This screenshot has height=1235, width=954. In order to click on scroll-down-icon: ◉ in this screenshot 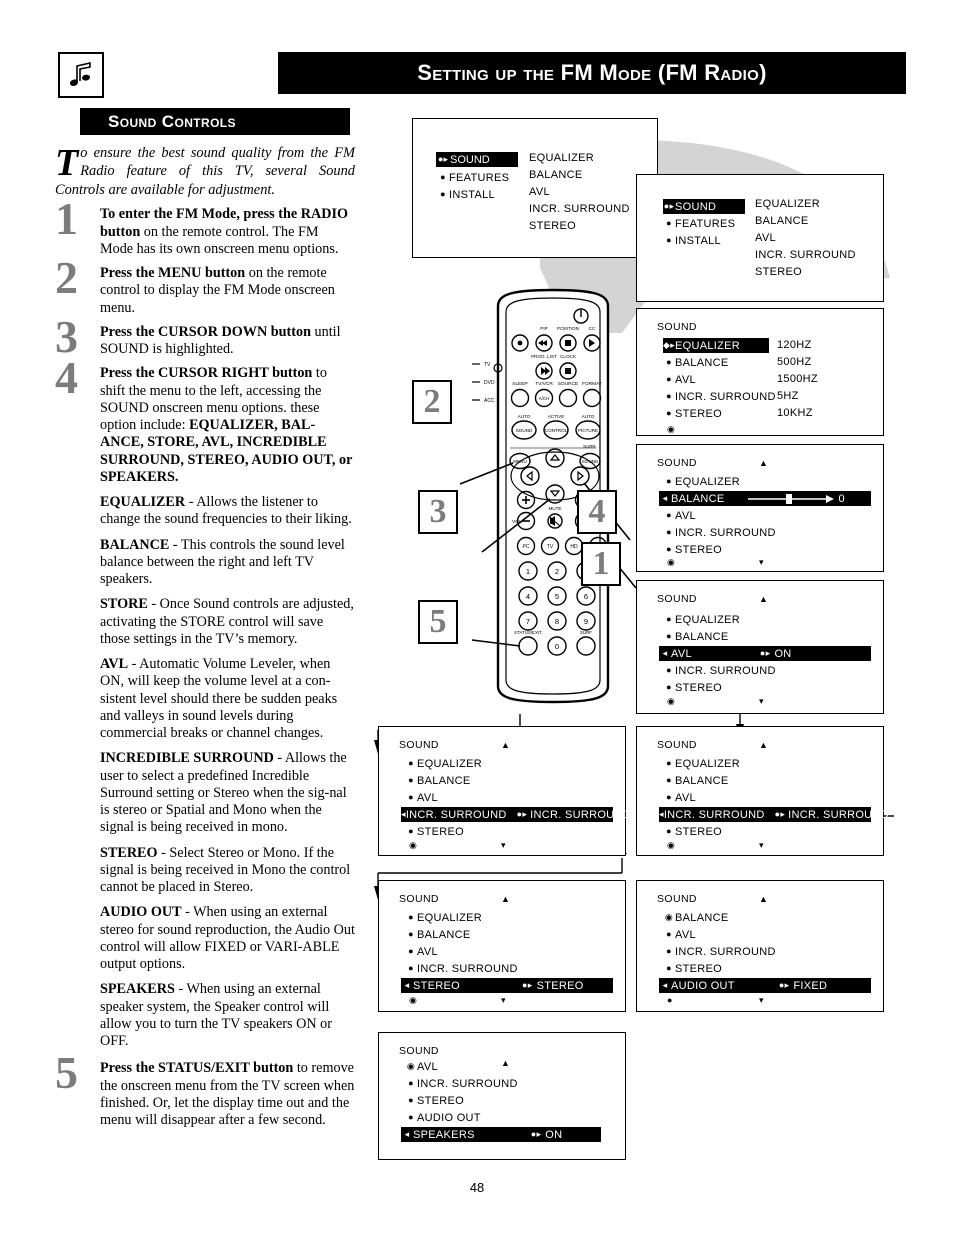, I will do `click(671, 429)`.